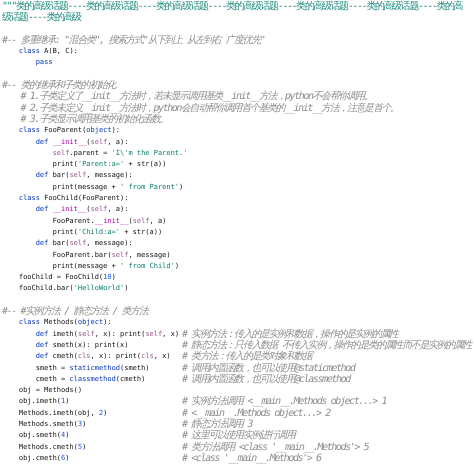 Image resolution: width=474 pixels, height=475 pixels. Describe the element at coordinates (284, 402) in the screenshot. I see `code-comment: # 实例方法调用 <__main__.Methods object...> 1` at that location.